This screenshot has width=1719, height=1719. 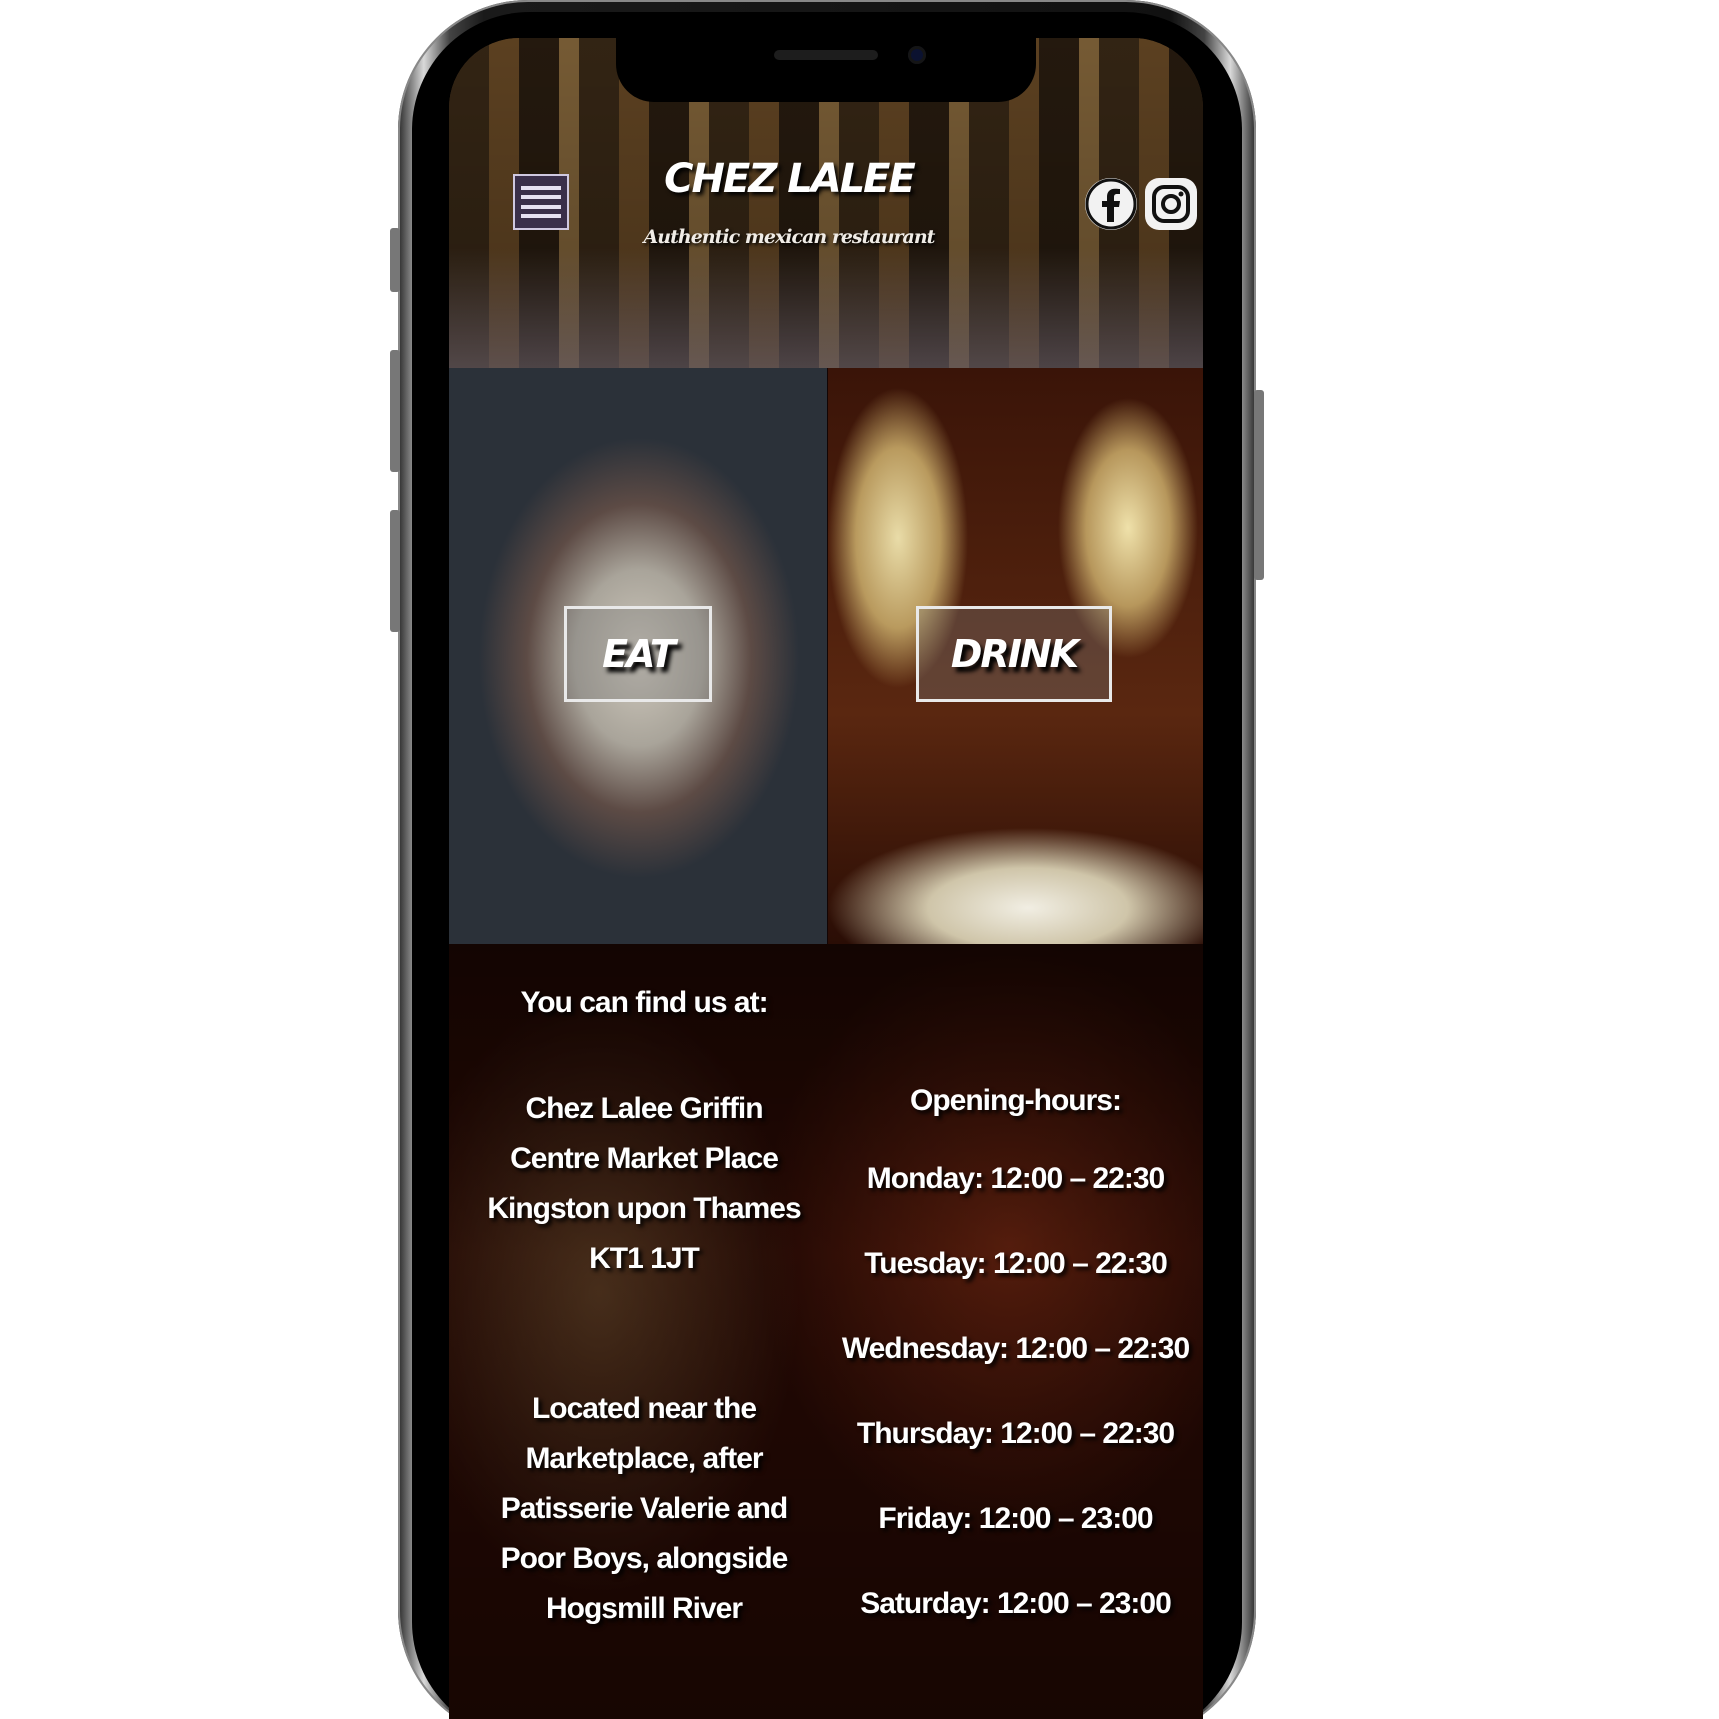 I want to click on hours-item-tuesday: Tuesday: 12:00 – 22:30, so click(x=1016, y=1263).